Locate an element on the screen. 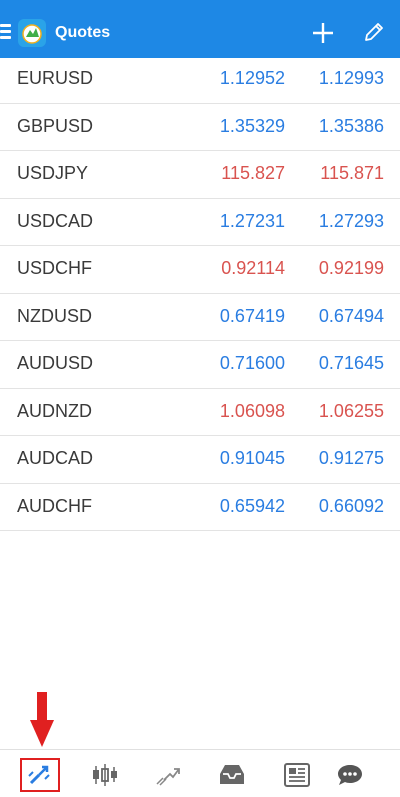 The width and height of the screenshot is (400, 797). quote-row: AUDNZD 1.06098 1.06255 is located at coordinates (200, 412).